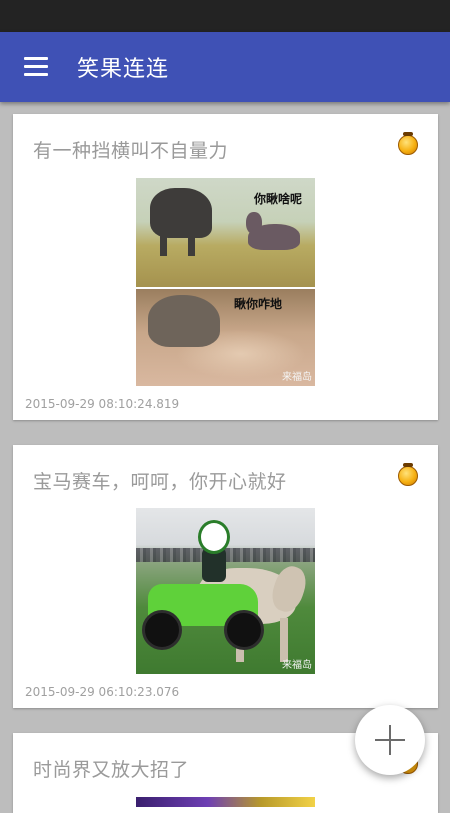 This screenshot has height=813, width=450. What do you see at coordinates (278, 199) in the screenshot?
I see `image-caption: 你瞅啥呢` at bounding box center [278, 199].